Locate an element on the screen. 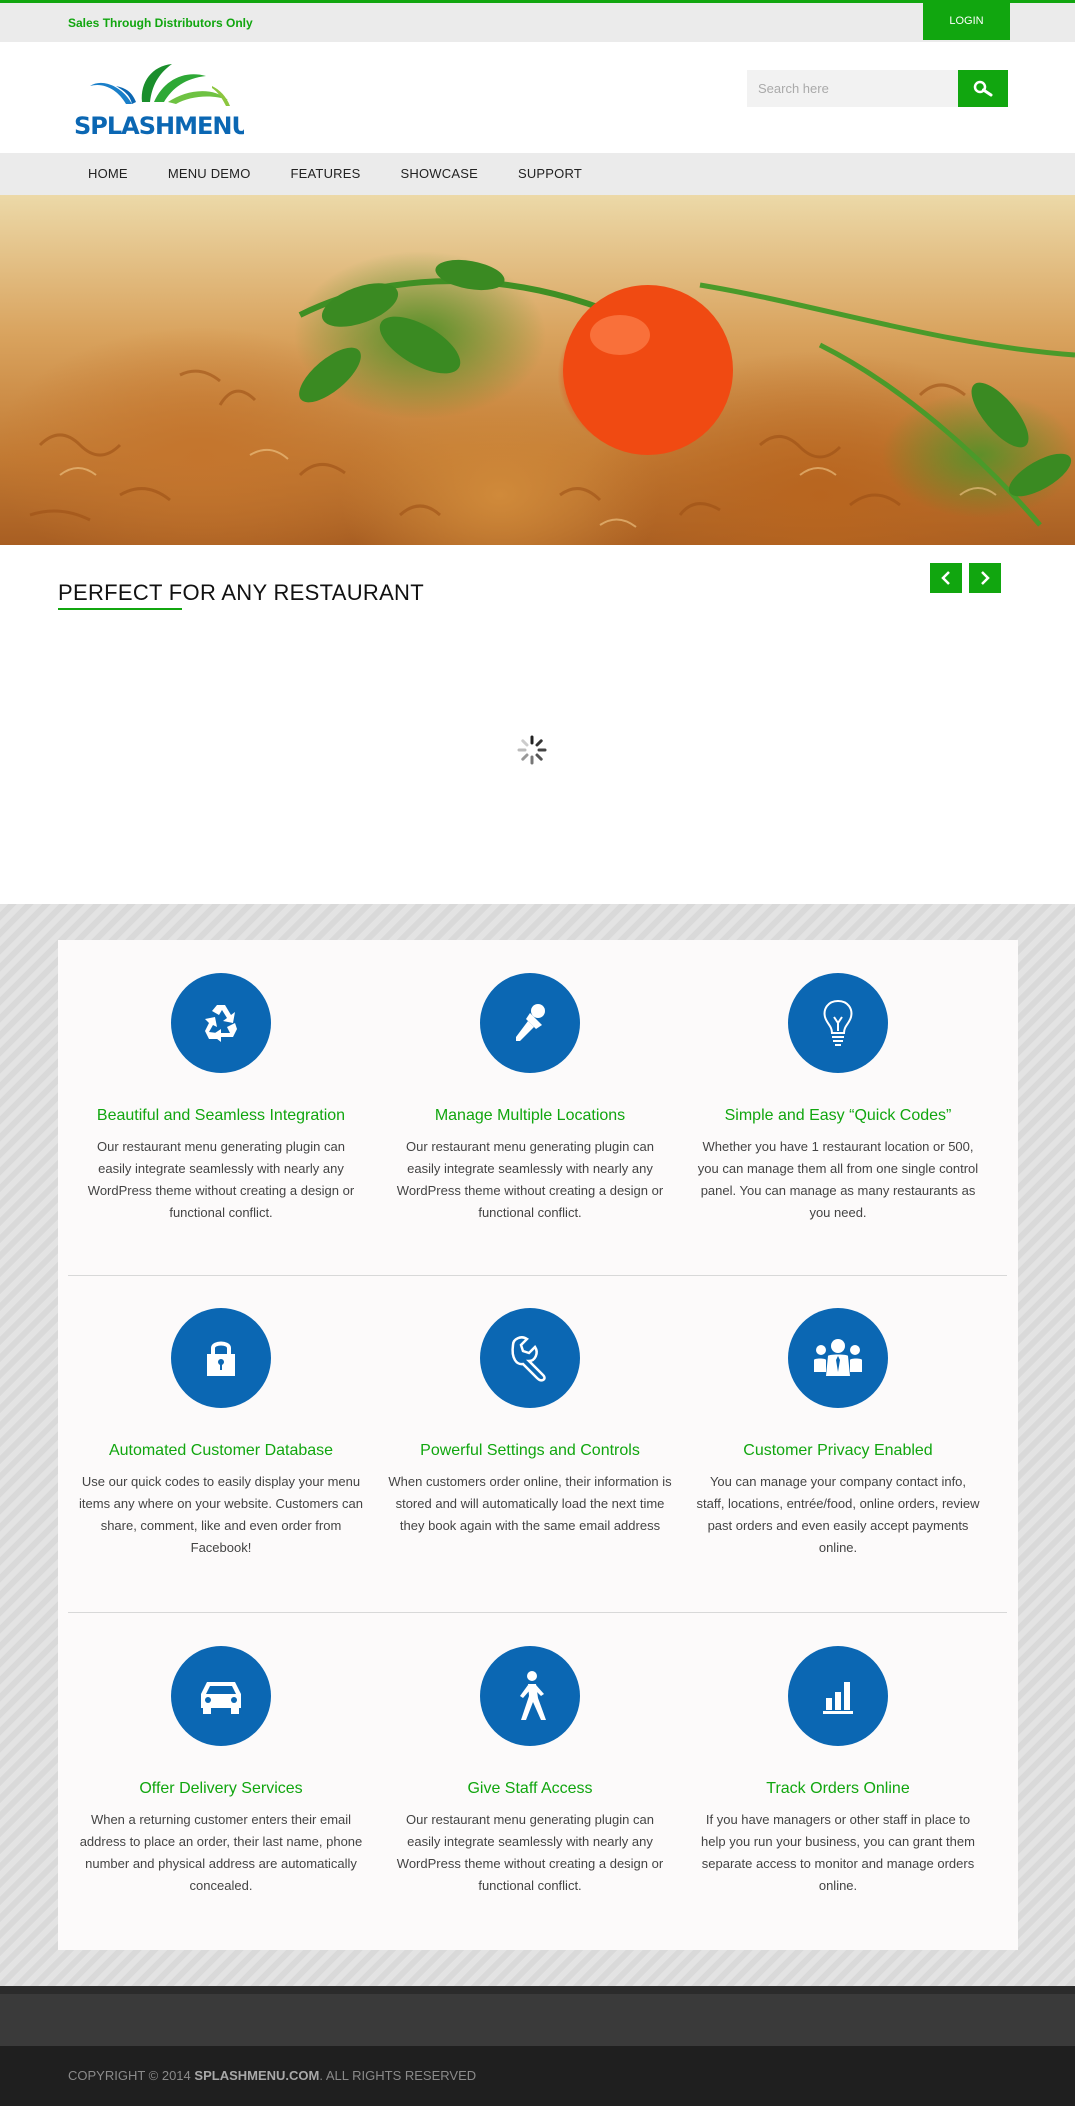 This screenshot has width=1075, height=2106. chevron-left-icon is located at coordinates (945, 578).